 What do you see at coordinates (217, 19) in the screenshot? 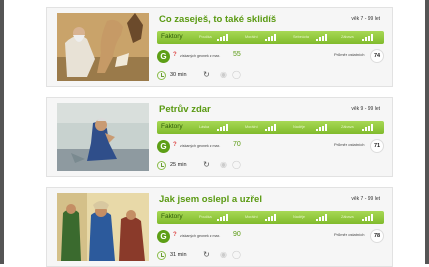
I see `story-title: Co zaseješ, to také sklidíš` at bounding box center [217, 19].